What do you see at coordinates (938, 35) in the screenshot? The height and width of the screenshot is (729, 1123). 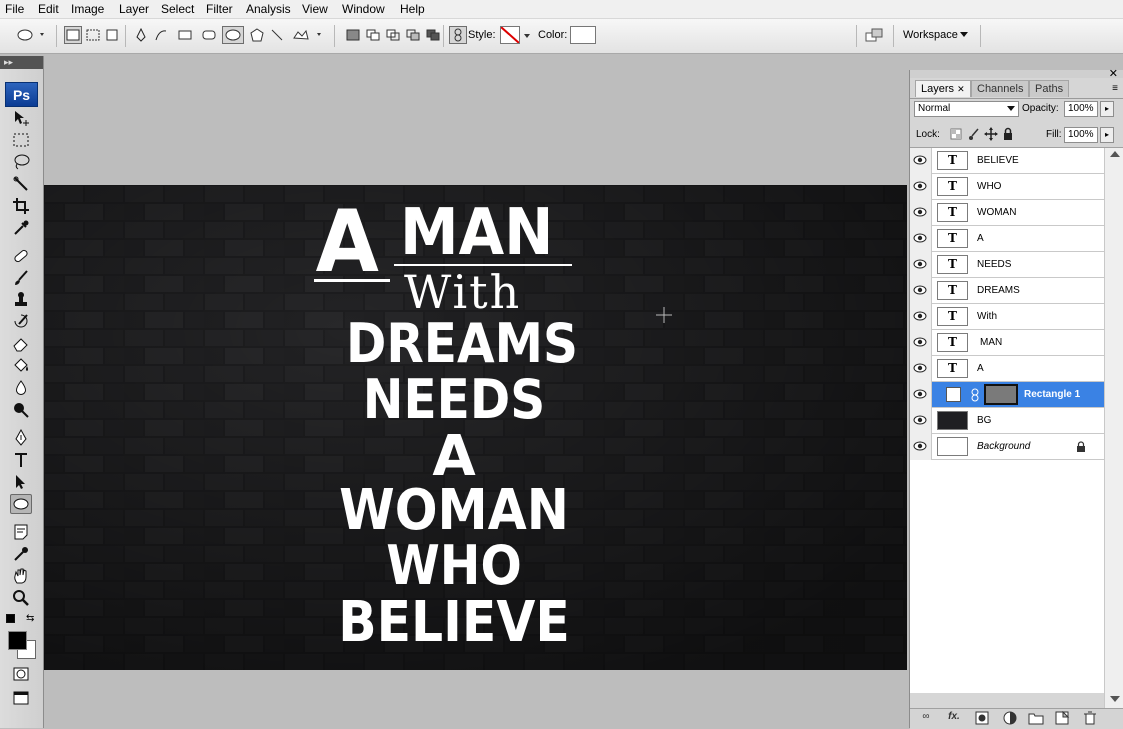 I see `workspace-menu: Workspace` at bounding box center [938, 35].